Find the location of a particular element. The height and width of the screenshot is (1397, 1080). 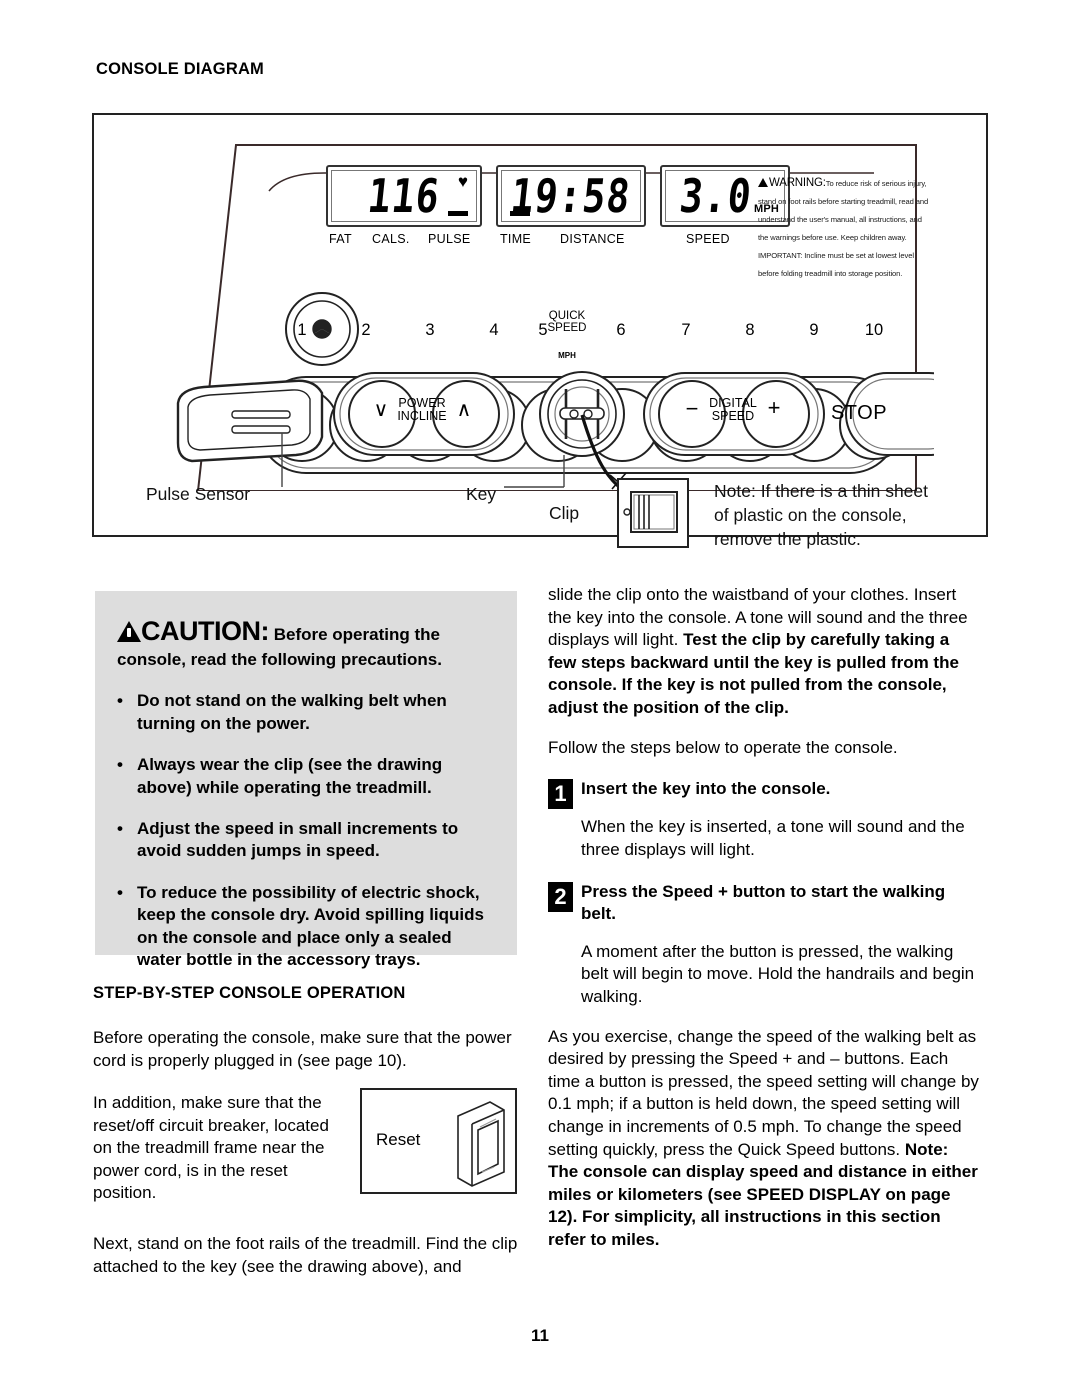

callout-note-line2: of plastic on the console, is located at coordinates (810, 515).